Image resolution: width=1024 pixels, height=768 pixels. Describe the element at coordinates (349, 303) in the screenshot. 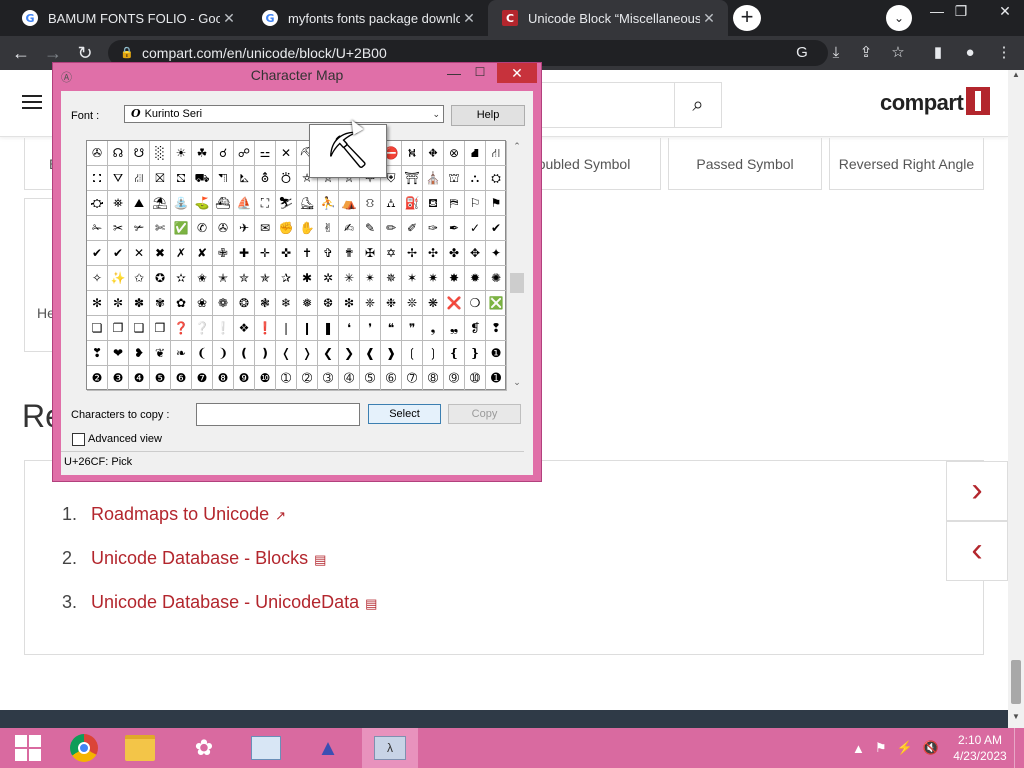

I see `glyph-cell: ❇` at that location.